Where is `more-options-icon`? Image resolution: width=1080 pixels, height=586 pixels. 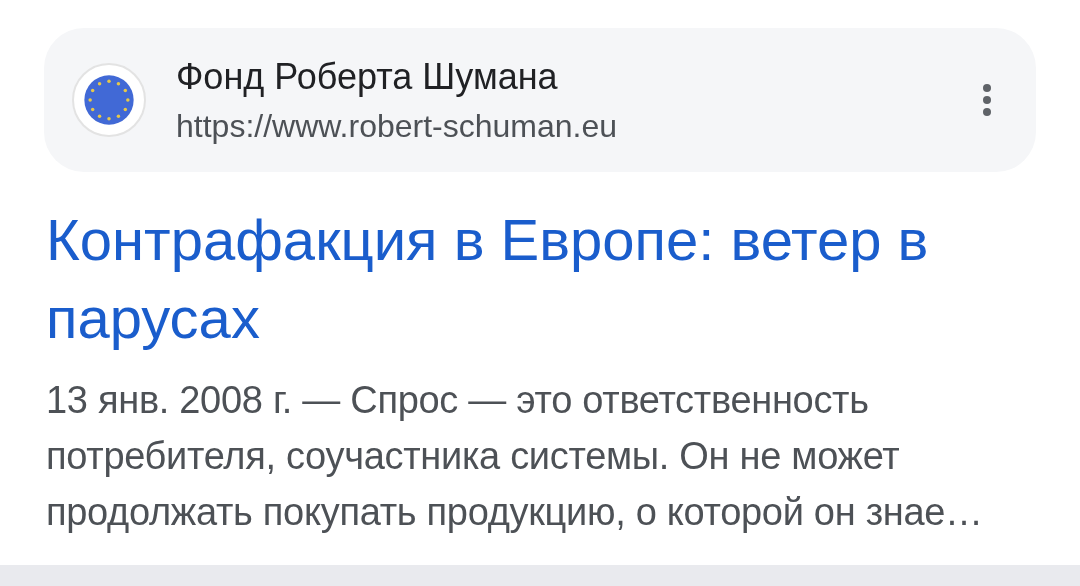 more-options-icon is located at coordinates (987, 100).